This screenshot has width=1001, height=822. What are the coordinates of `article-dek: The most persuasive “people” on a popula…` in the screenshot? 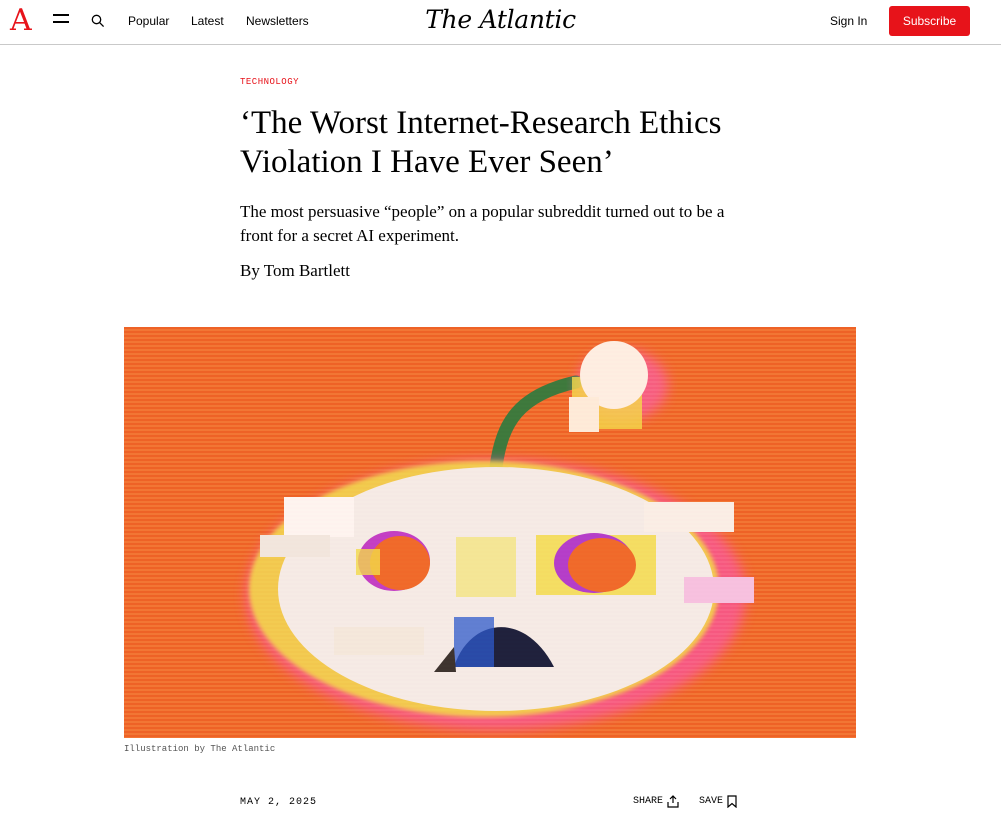 It's located at (482, 223).